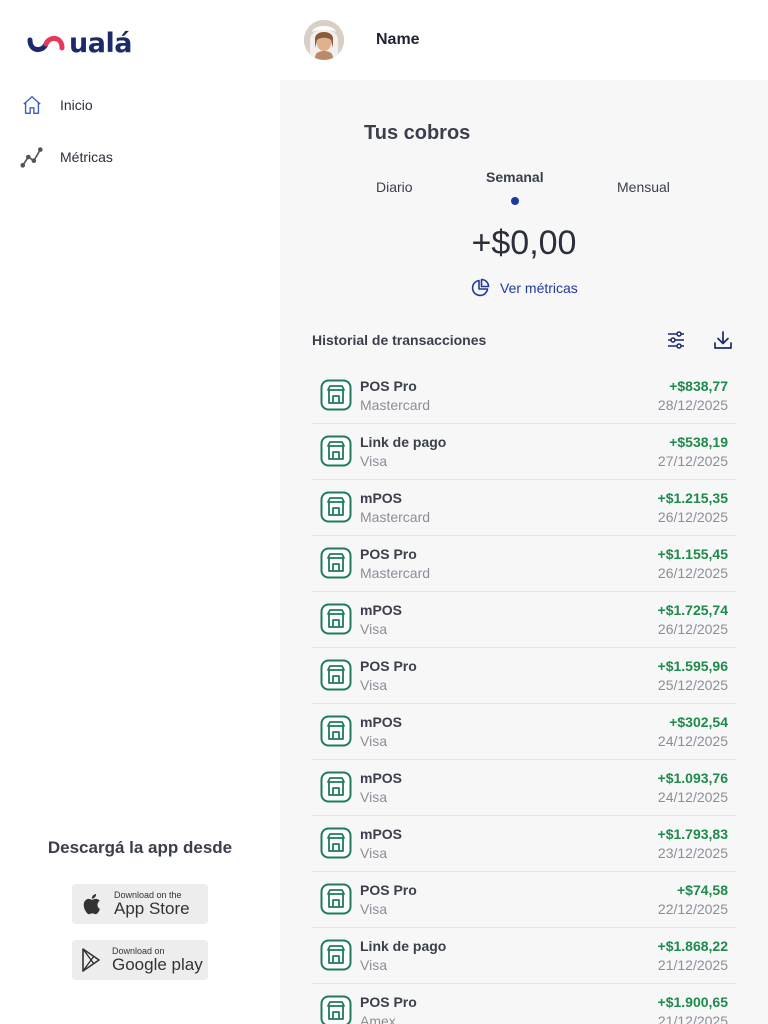 This screenshot has height=1024, width=768. What do you see at coordinates (643, 187) in the screenshot?
I see `tab-mensual: Mensual` at bounding box center [643, 187].